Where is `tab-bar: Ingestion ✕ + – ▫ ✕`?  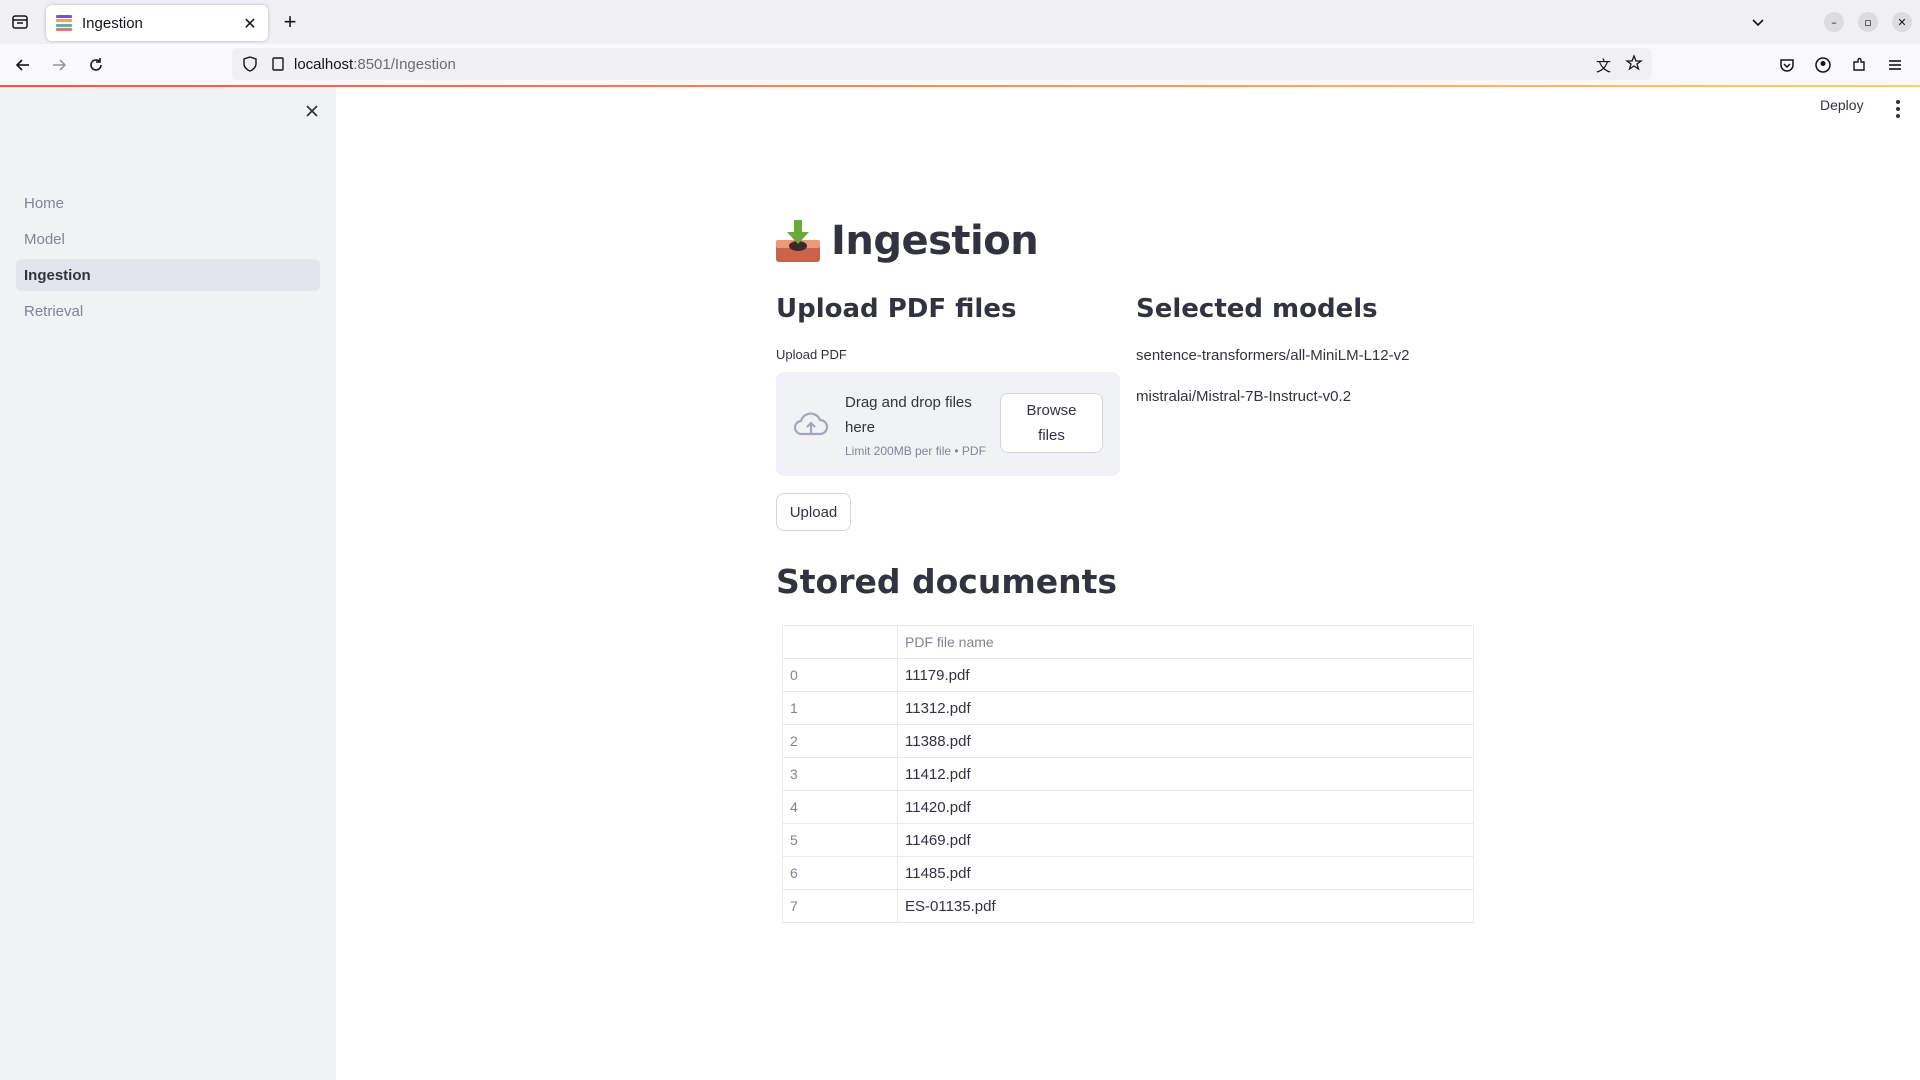 tab-bar: Ingestion ✕ + – ▫ ✕ is located at coordinates (960, 22).